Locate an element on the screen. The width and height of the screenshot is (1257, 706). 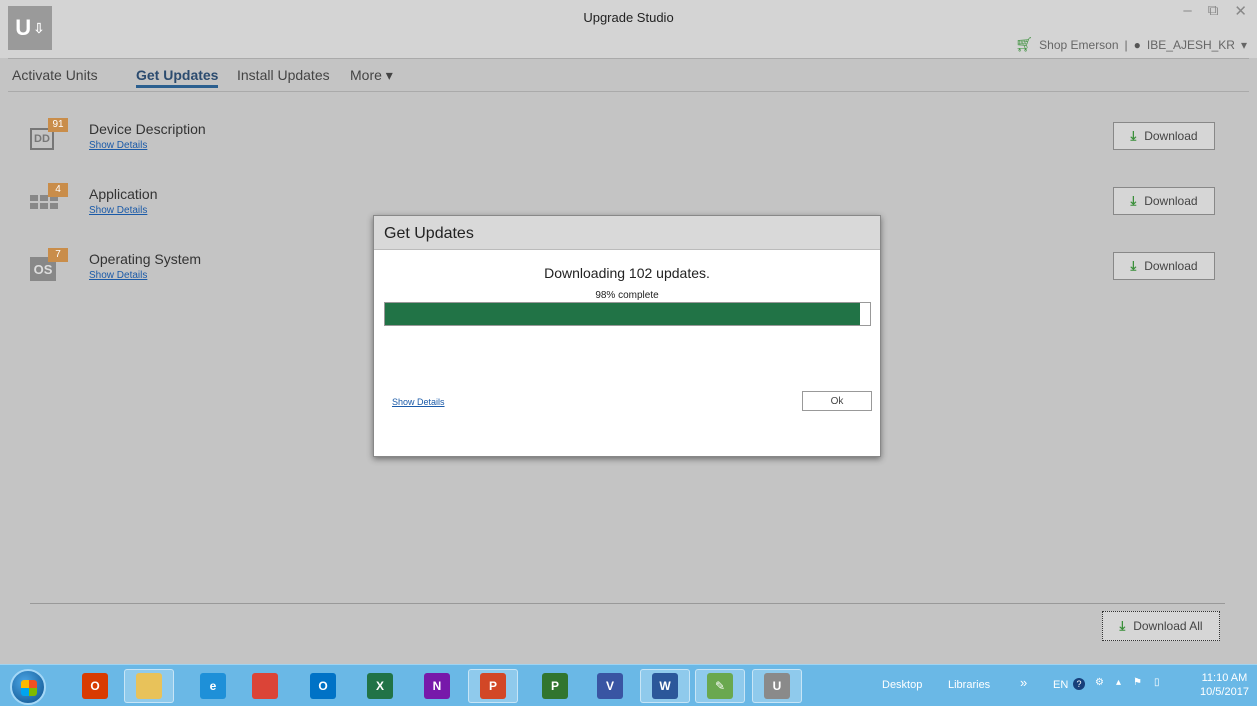
restore-button: ⧉ is located at coordinates (1213, 11).